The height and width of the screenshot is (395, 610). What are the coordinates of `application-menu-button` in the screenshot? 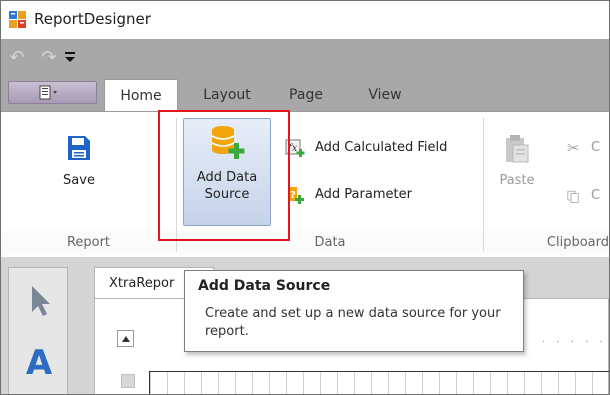 It's located at (52, 92).